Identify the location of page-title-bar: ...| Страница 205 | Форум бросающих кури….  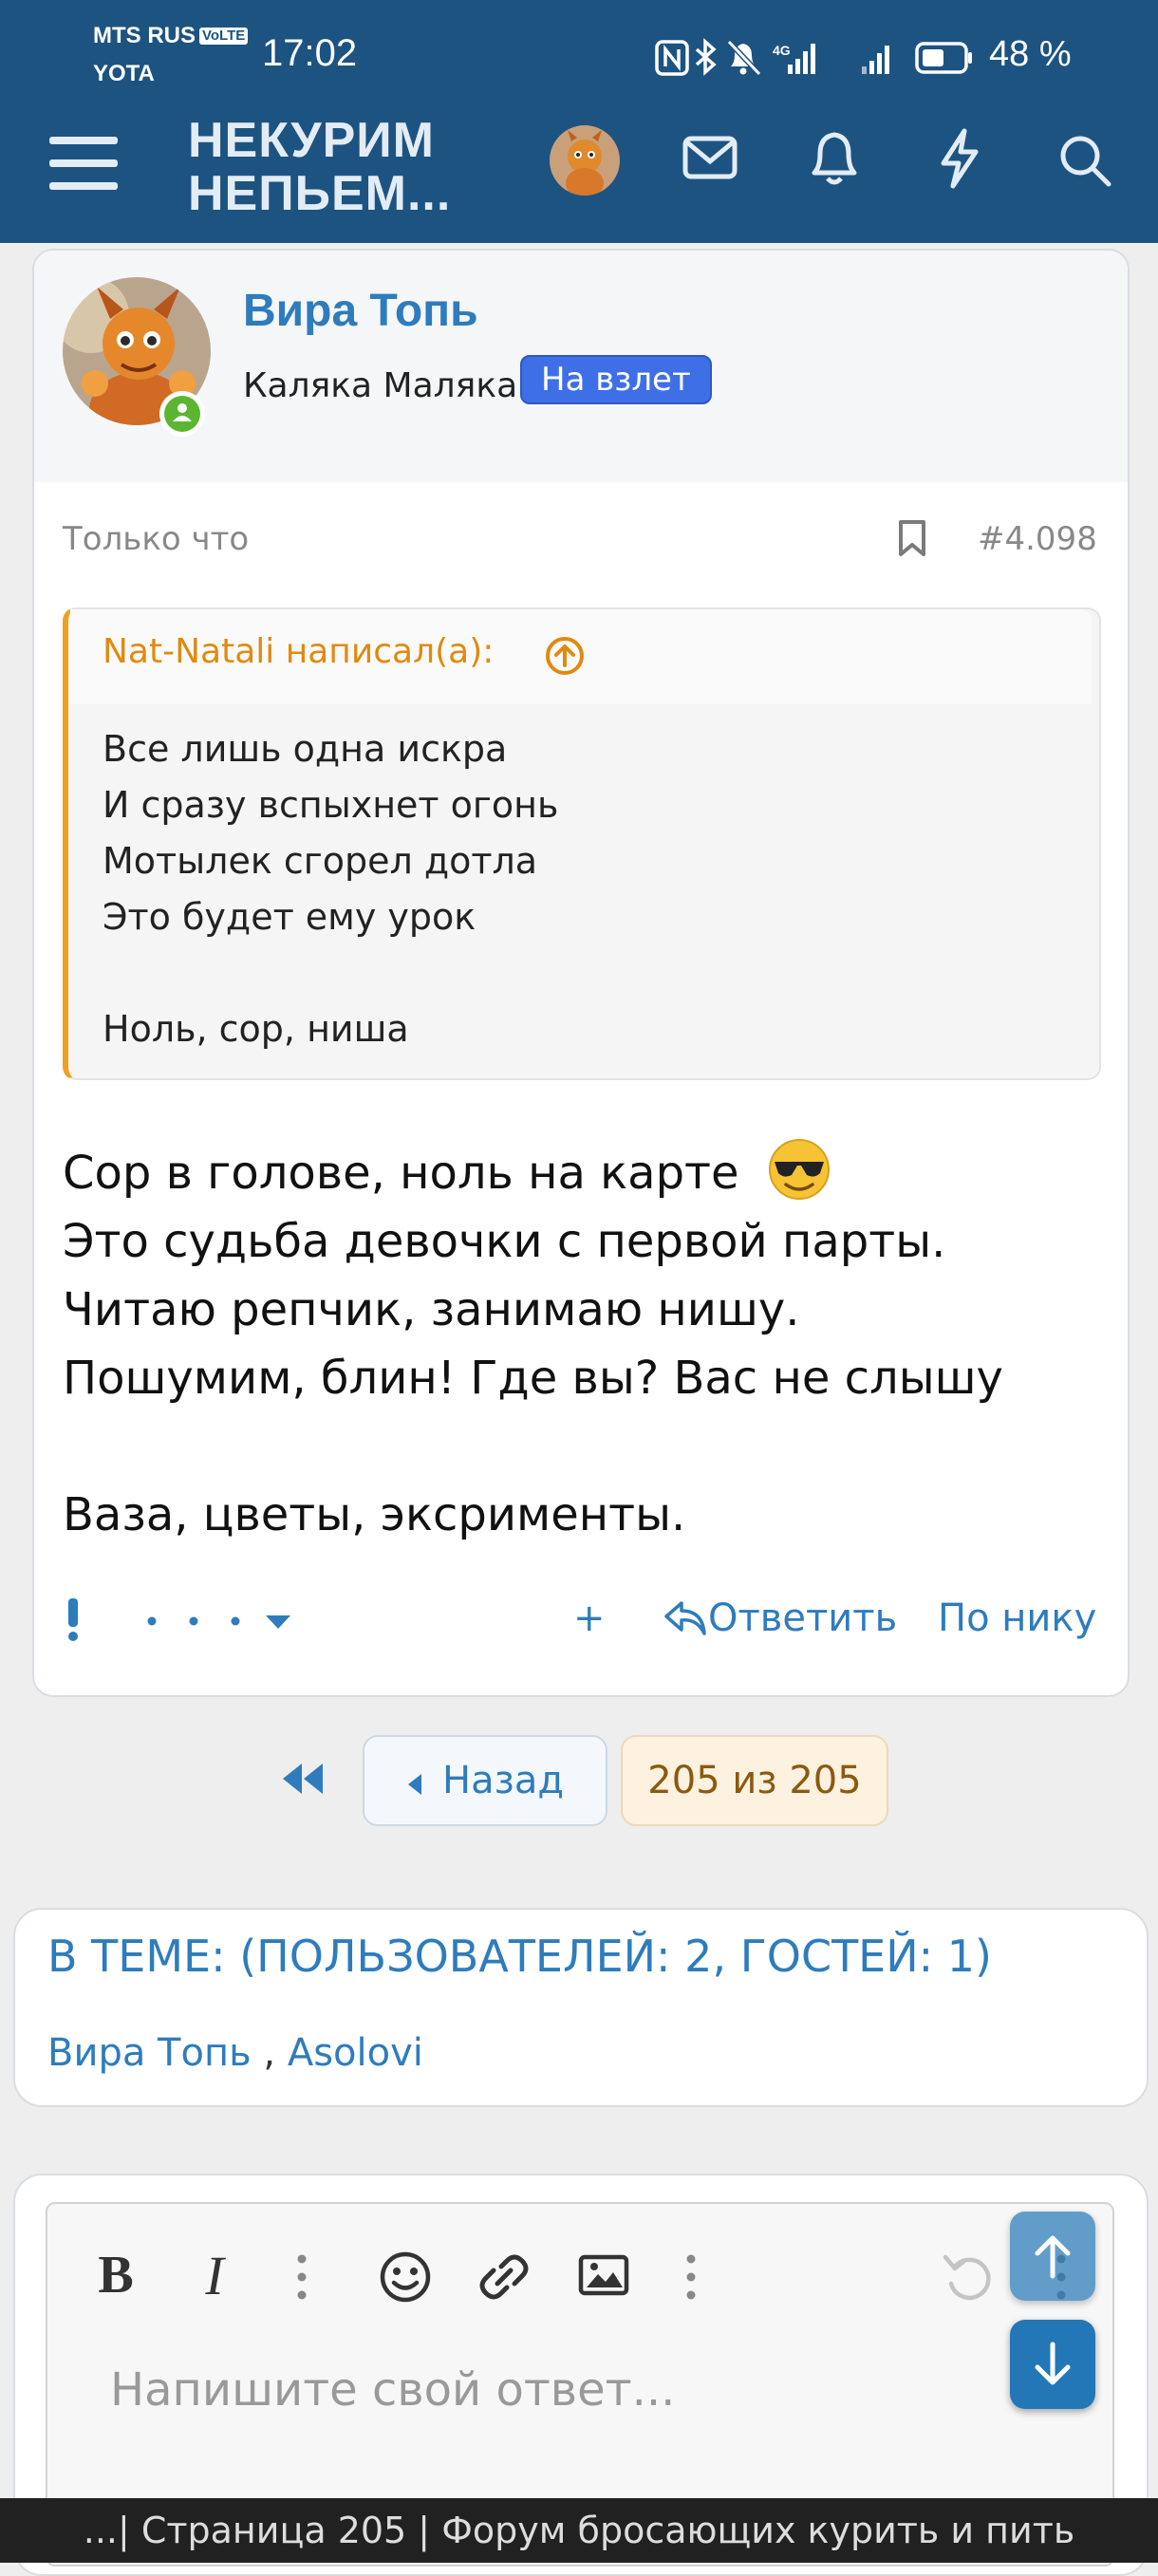
(579, 2530).